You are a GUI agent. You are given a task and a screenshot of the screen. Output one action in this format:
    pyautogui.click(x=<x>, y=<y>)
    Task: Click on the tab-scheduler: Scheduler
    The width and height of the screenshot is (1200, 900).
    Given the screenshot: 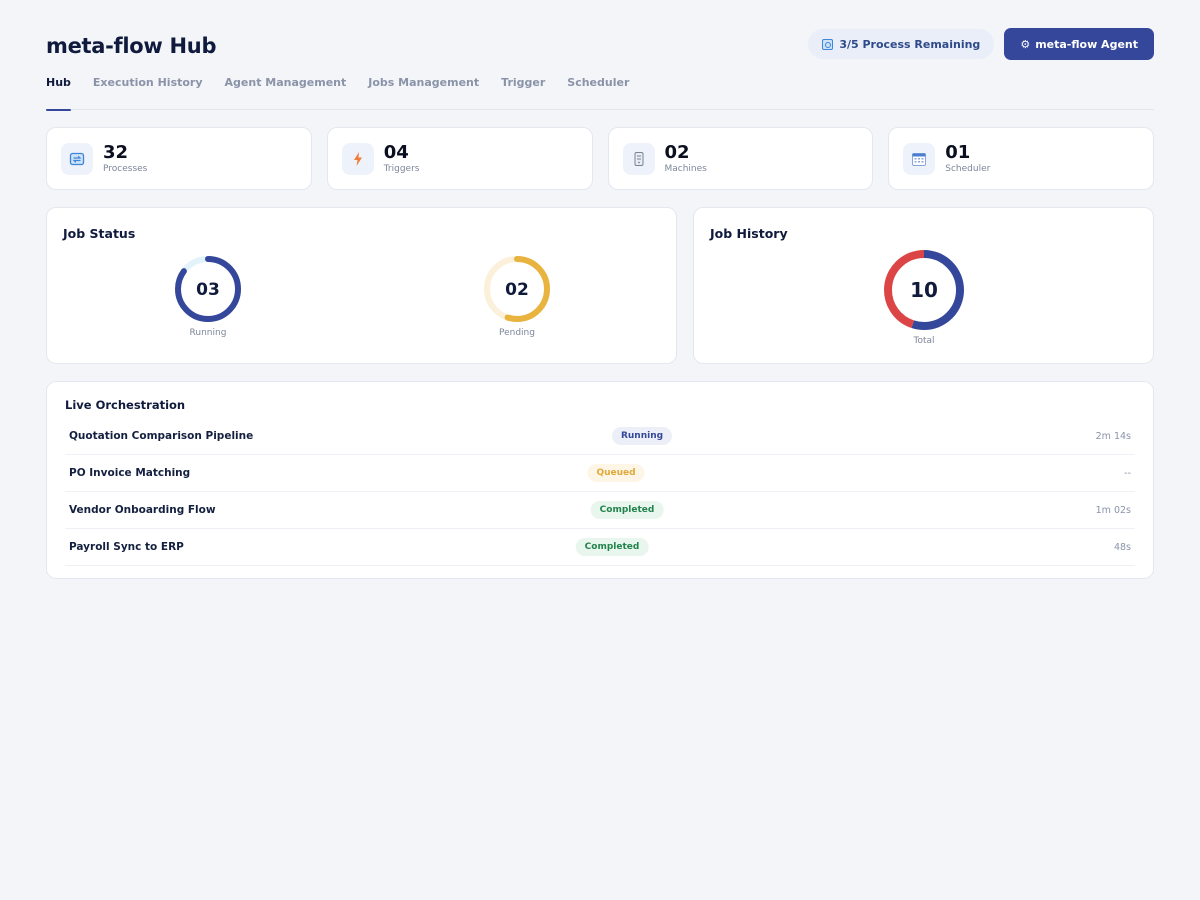 What is the action you would take?
    pyautogui.click(x=598, y=92)
    